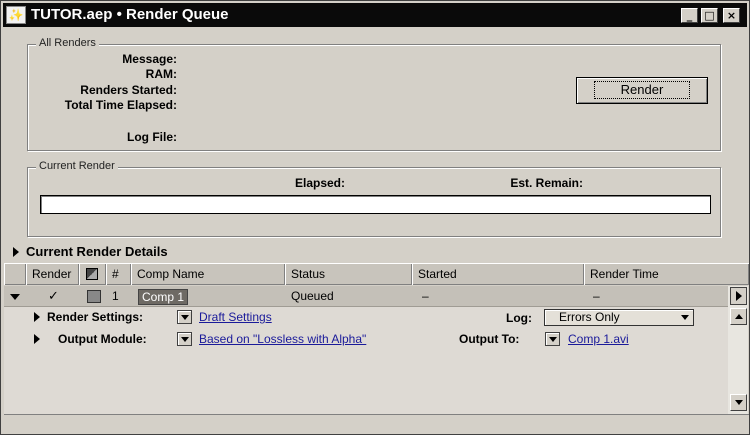  Describe the element at coordinates (184, 339) in the screenshot. I see `output-module-dropdown-button` at that location.